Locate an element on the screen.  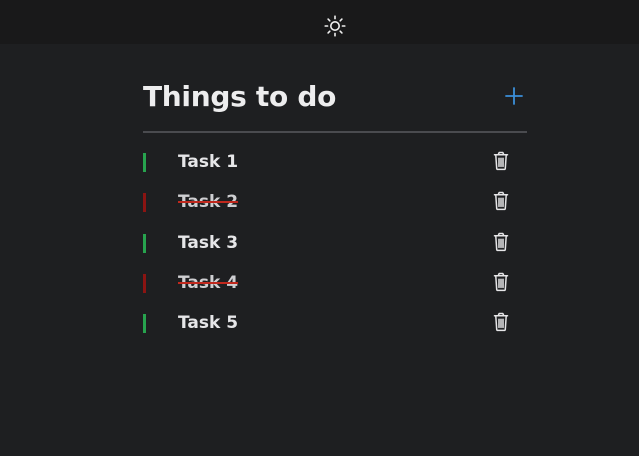
theme-toggle-button is located at coordinates (335, 26).